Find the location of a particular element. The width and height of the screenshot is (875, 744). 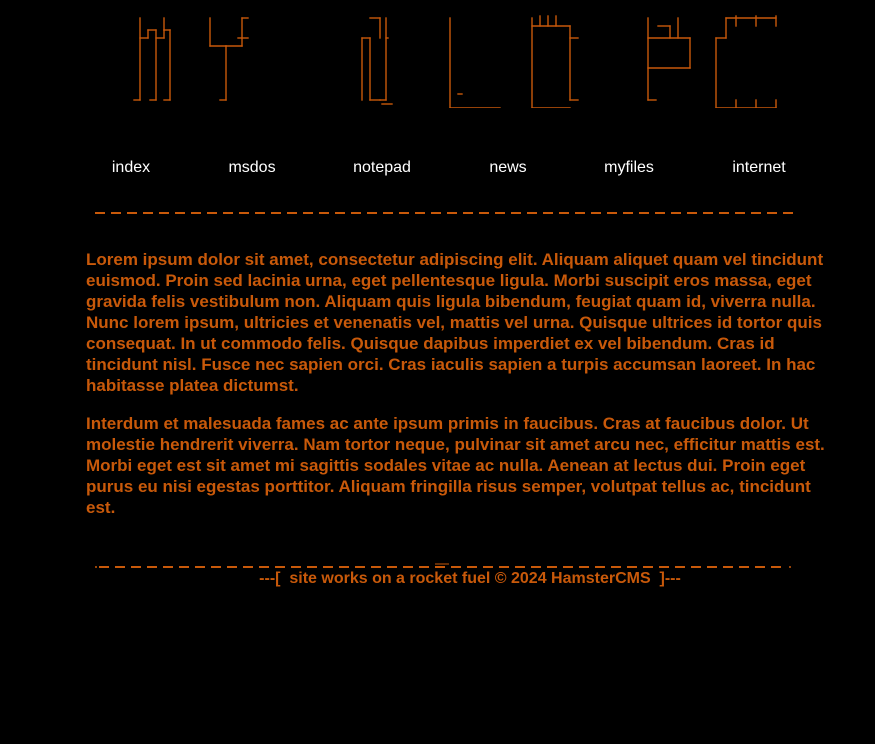

nav-item-index: index is located at coordinates (131, 168).